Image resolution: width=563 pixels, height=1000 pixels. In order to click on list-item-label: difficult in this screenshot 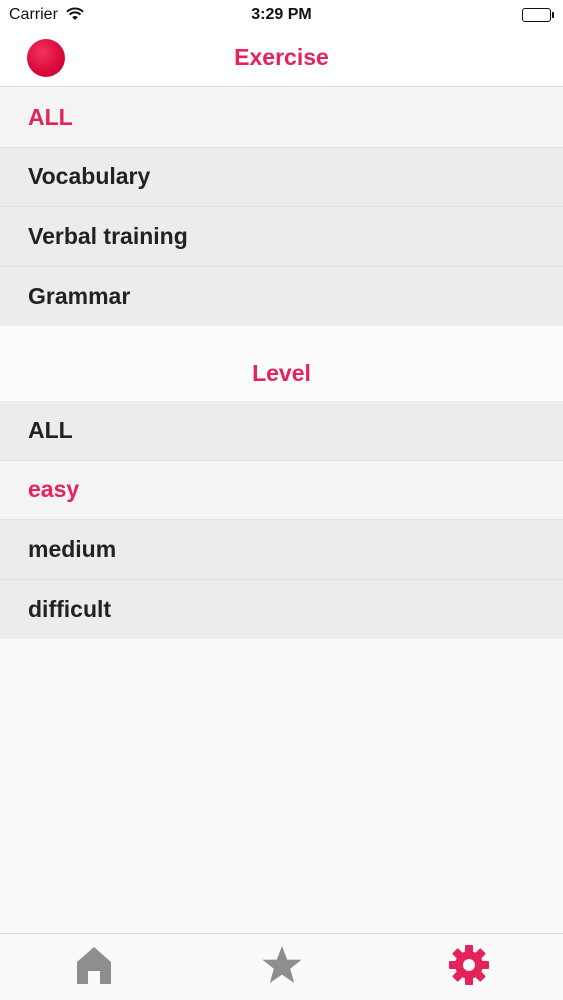, I will do `click(70, 608)`.